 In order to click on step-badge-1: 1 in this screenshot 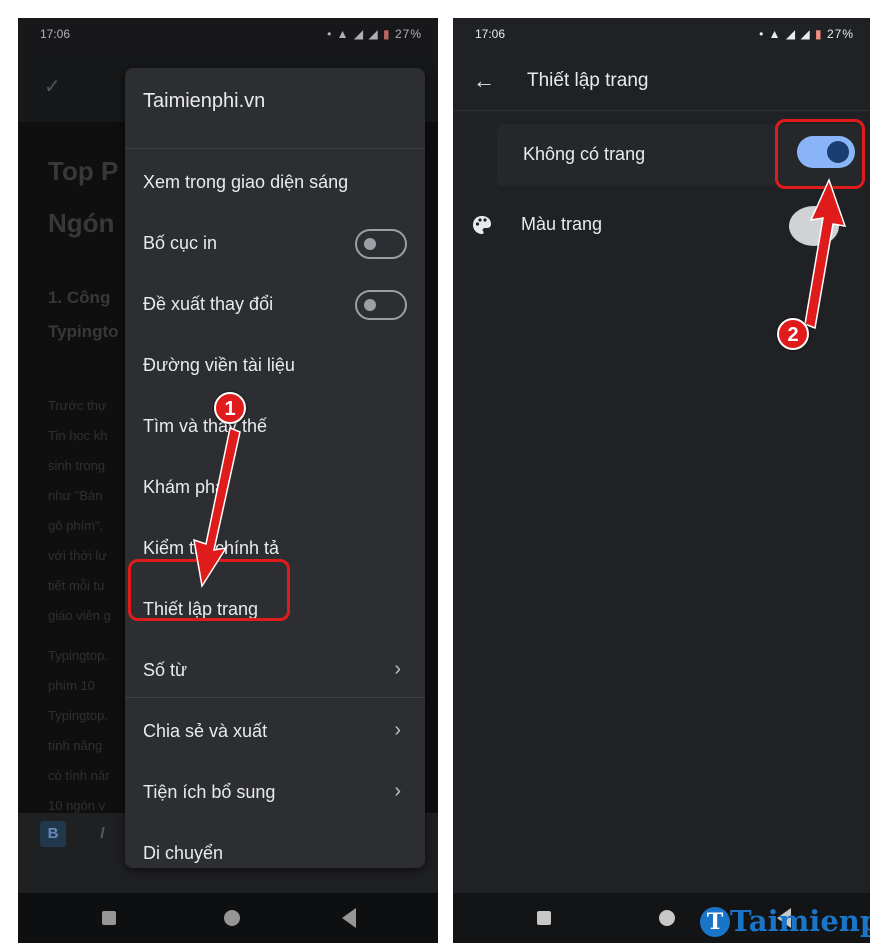, I will do `click(230, 408)`.